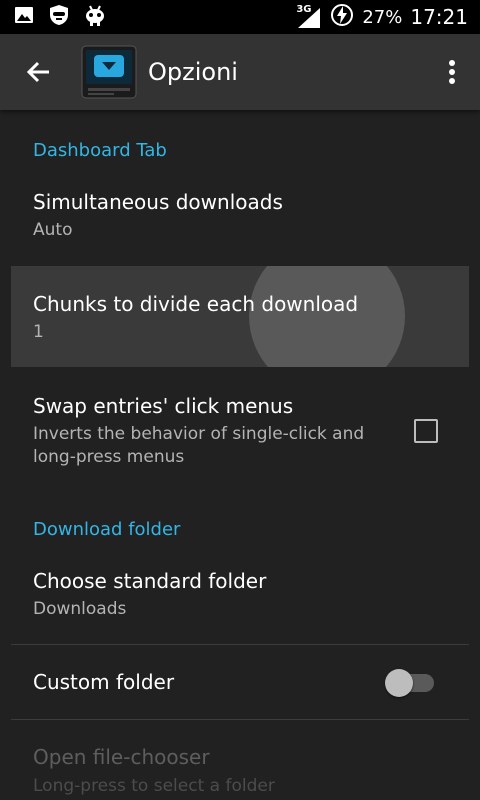 This screenshot has width=480, height=800. I want to click on custom-folder-switch-thumb, so click(399, 683).